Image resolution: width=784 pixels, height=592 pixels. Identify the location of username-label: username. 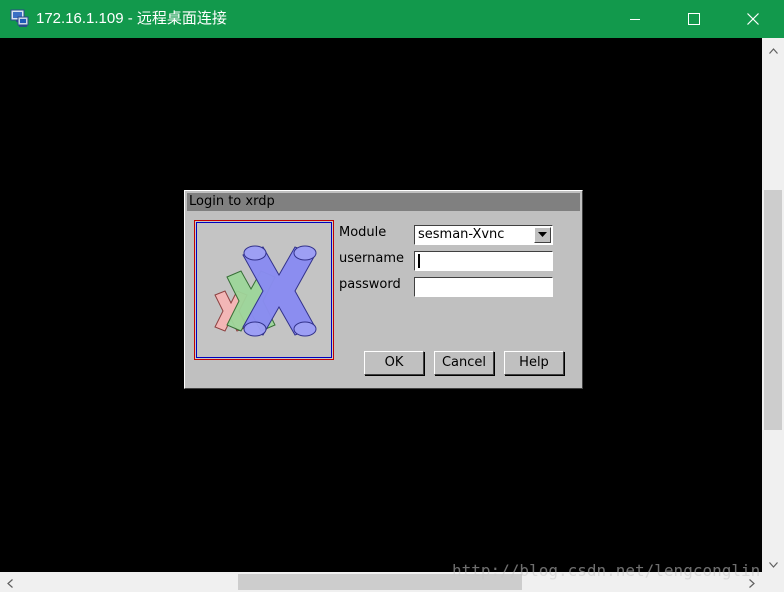
(371, 258).